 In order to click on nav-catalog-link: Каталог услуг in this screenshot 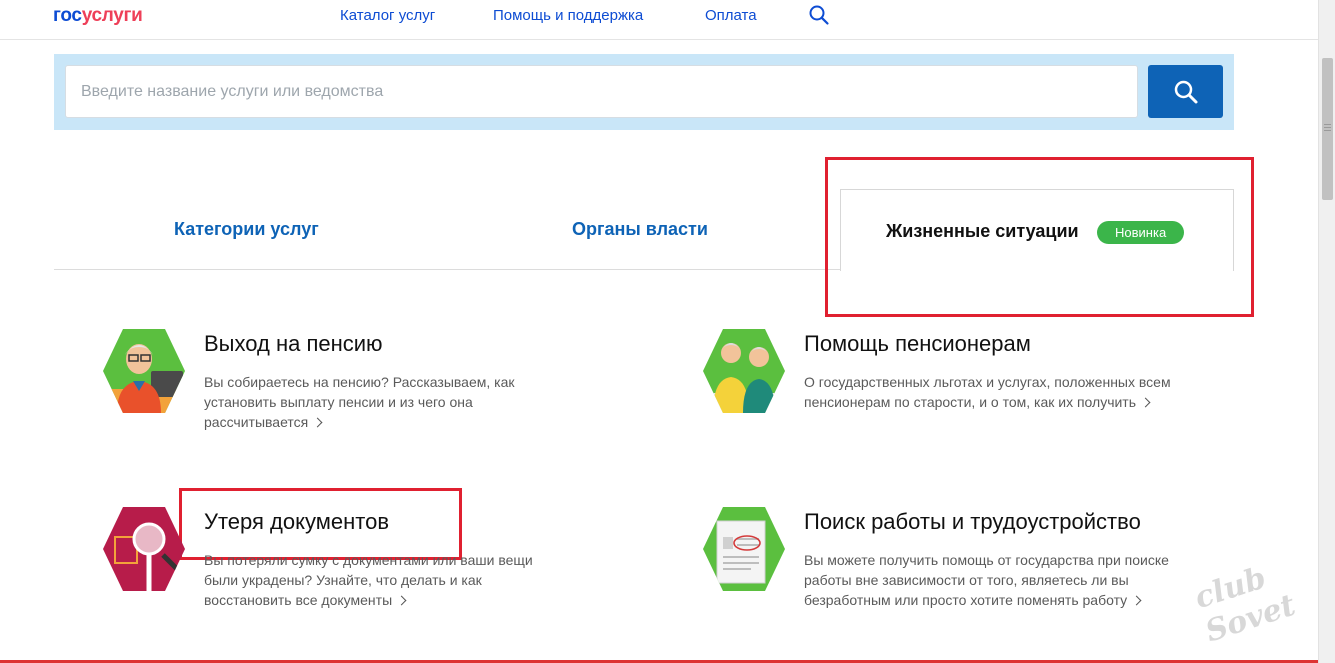, I will do `click(387, 15)`.